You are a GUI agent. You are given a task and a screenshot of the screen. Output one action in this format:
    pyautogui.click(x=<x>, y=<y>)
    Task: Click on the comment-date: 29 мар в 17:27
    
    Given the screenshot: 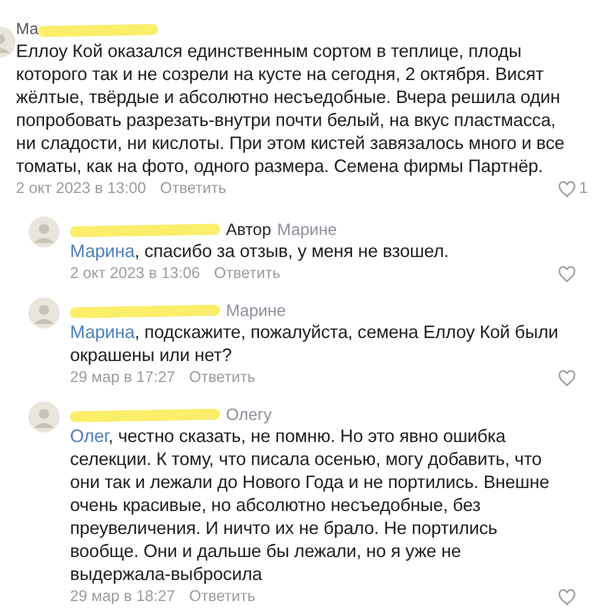 What is the action you would take?
    pyautogui.click(x=123, y=378)
    